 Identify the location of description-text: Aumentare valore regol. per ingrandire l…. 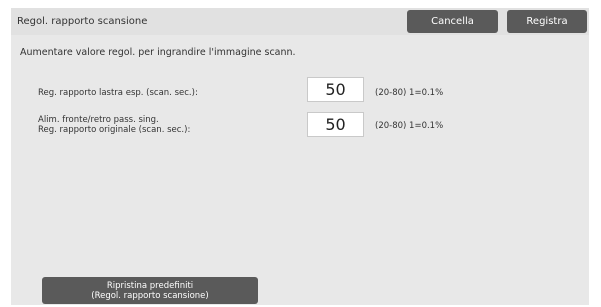
(158, 52).